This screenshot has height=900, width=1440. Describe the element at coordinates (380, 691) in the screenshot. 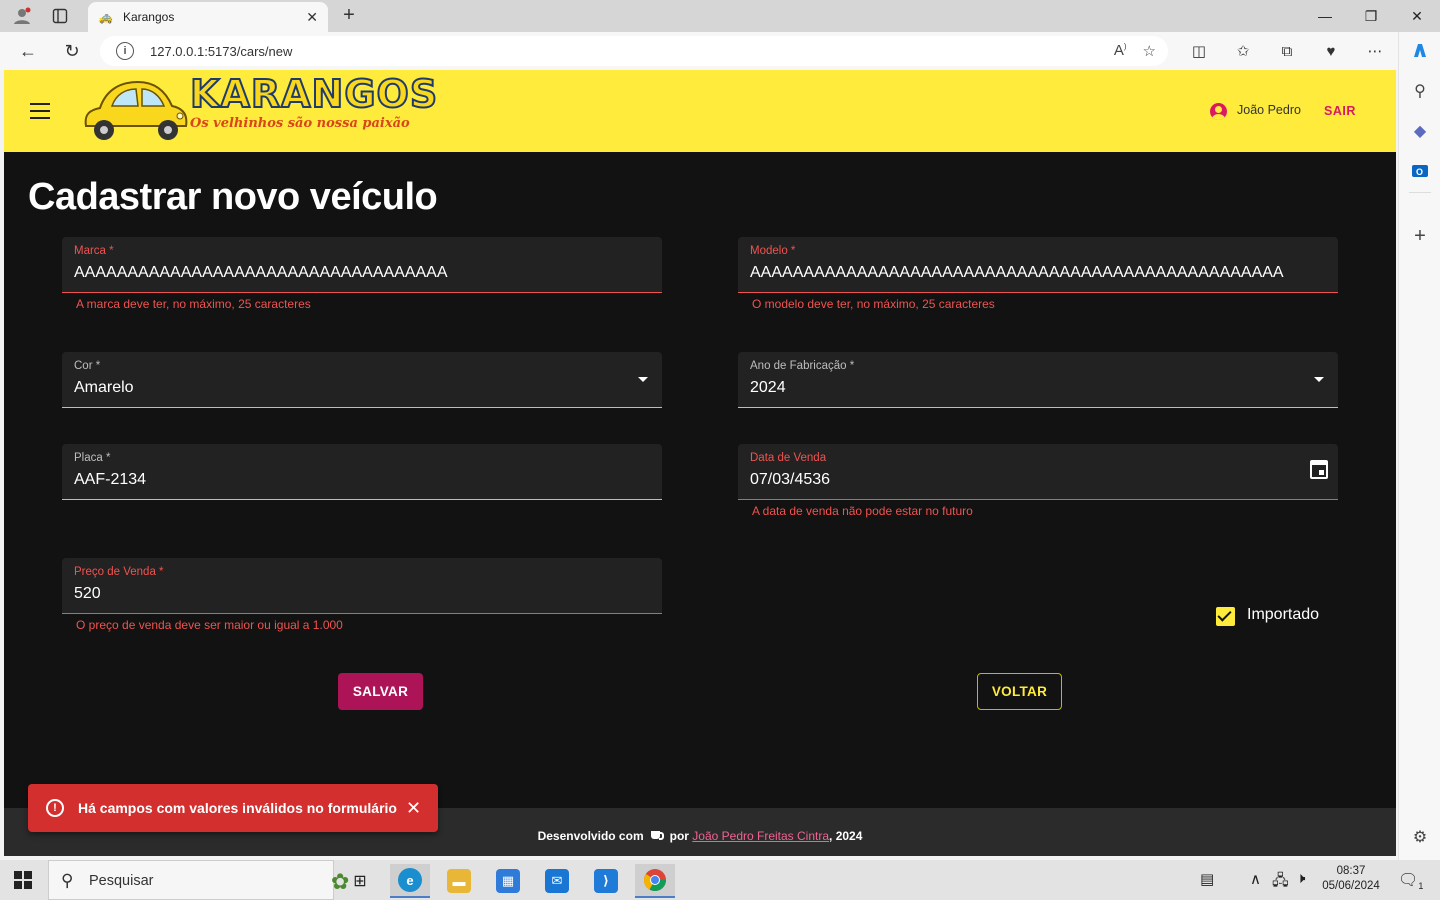

I see `save-button: SALVAR` at that location.